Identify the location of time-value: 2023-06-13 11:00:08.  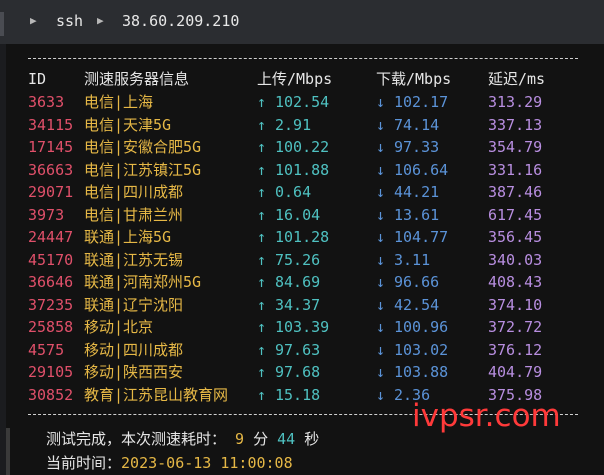
(207, 463).